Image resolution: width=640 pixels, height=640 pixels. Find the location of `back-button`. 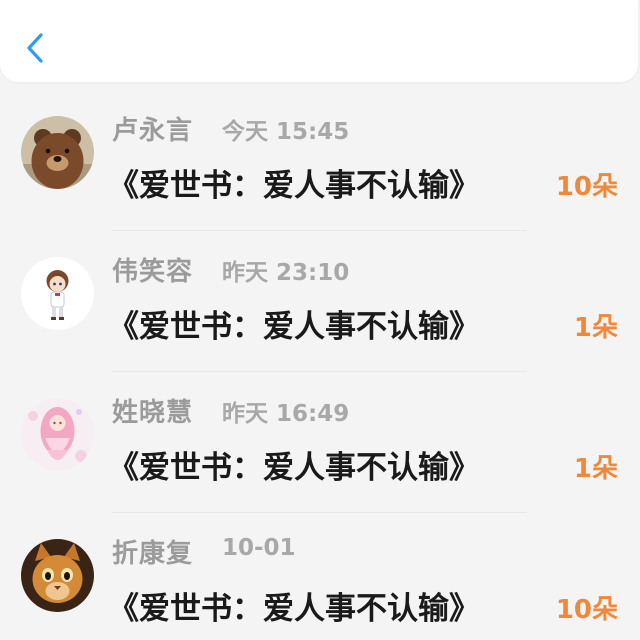

back-button is located at coordinates (35, 48).